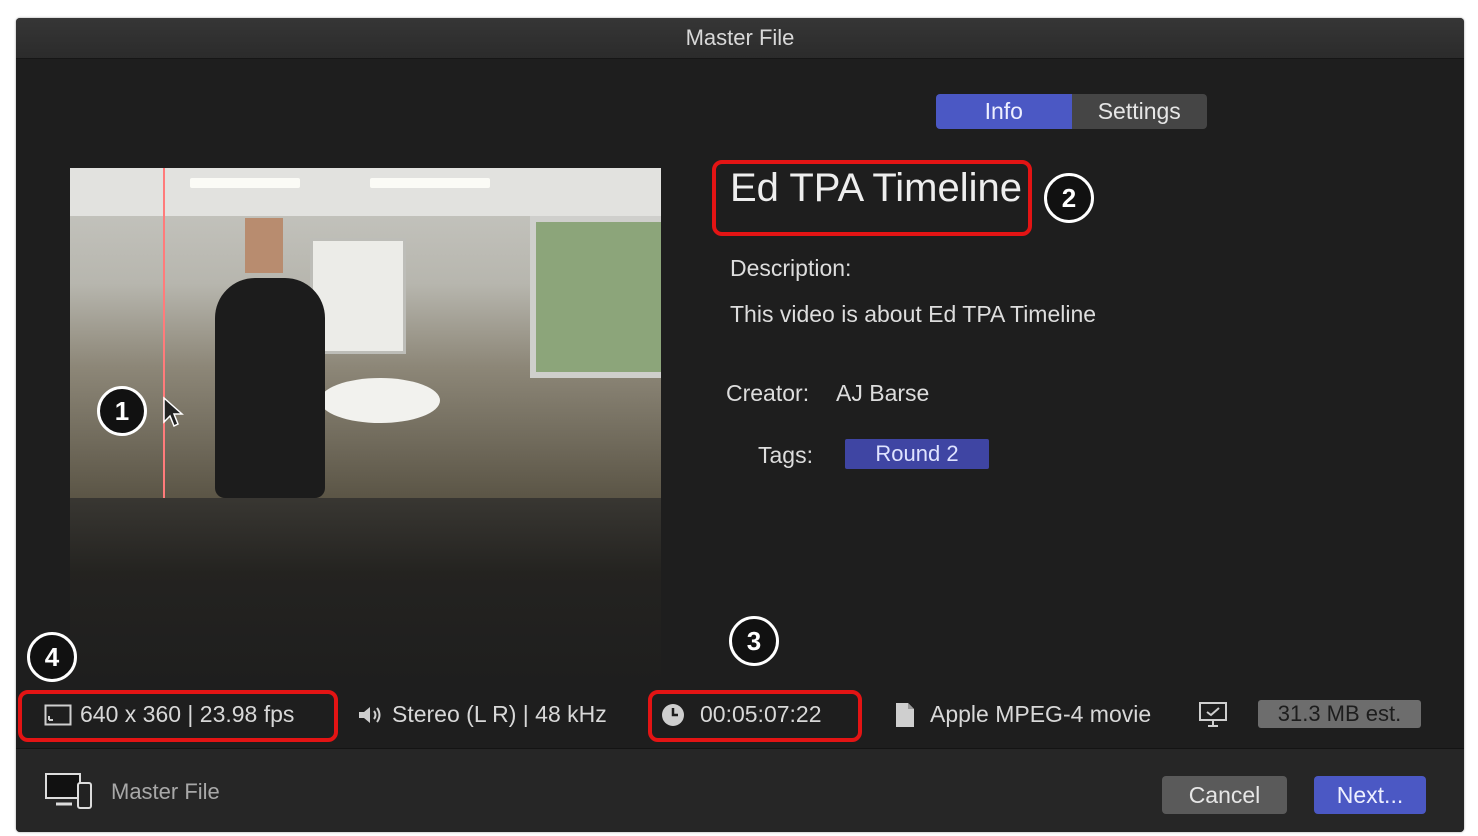  I want to click on callout-1: 1, so click(122, 411).